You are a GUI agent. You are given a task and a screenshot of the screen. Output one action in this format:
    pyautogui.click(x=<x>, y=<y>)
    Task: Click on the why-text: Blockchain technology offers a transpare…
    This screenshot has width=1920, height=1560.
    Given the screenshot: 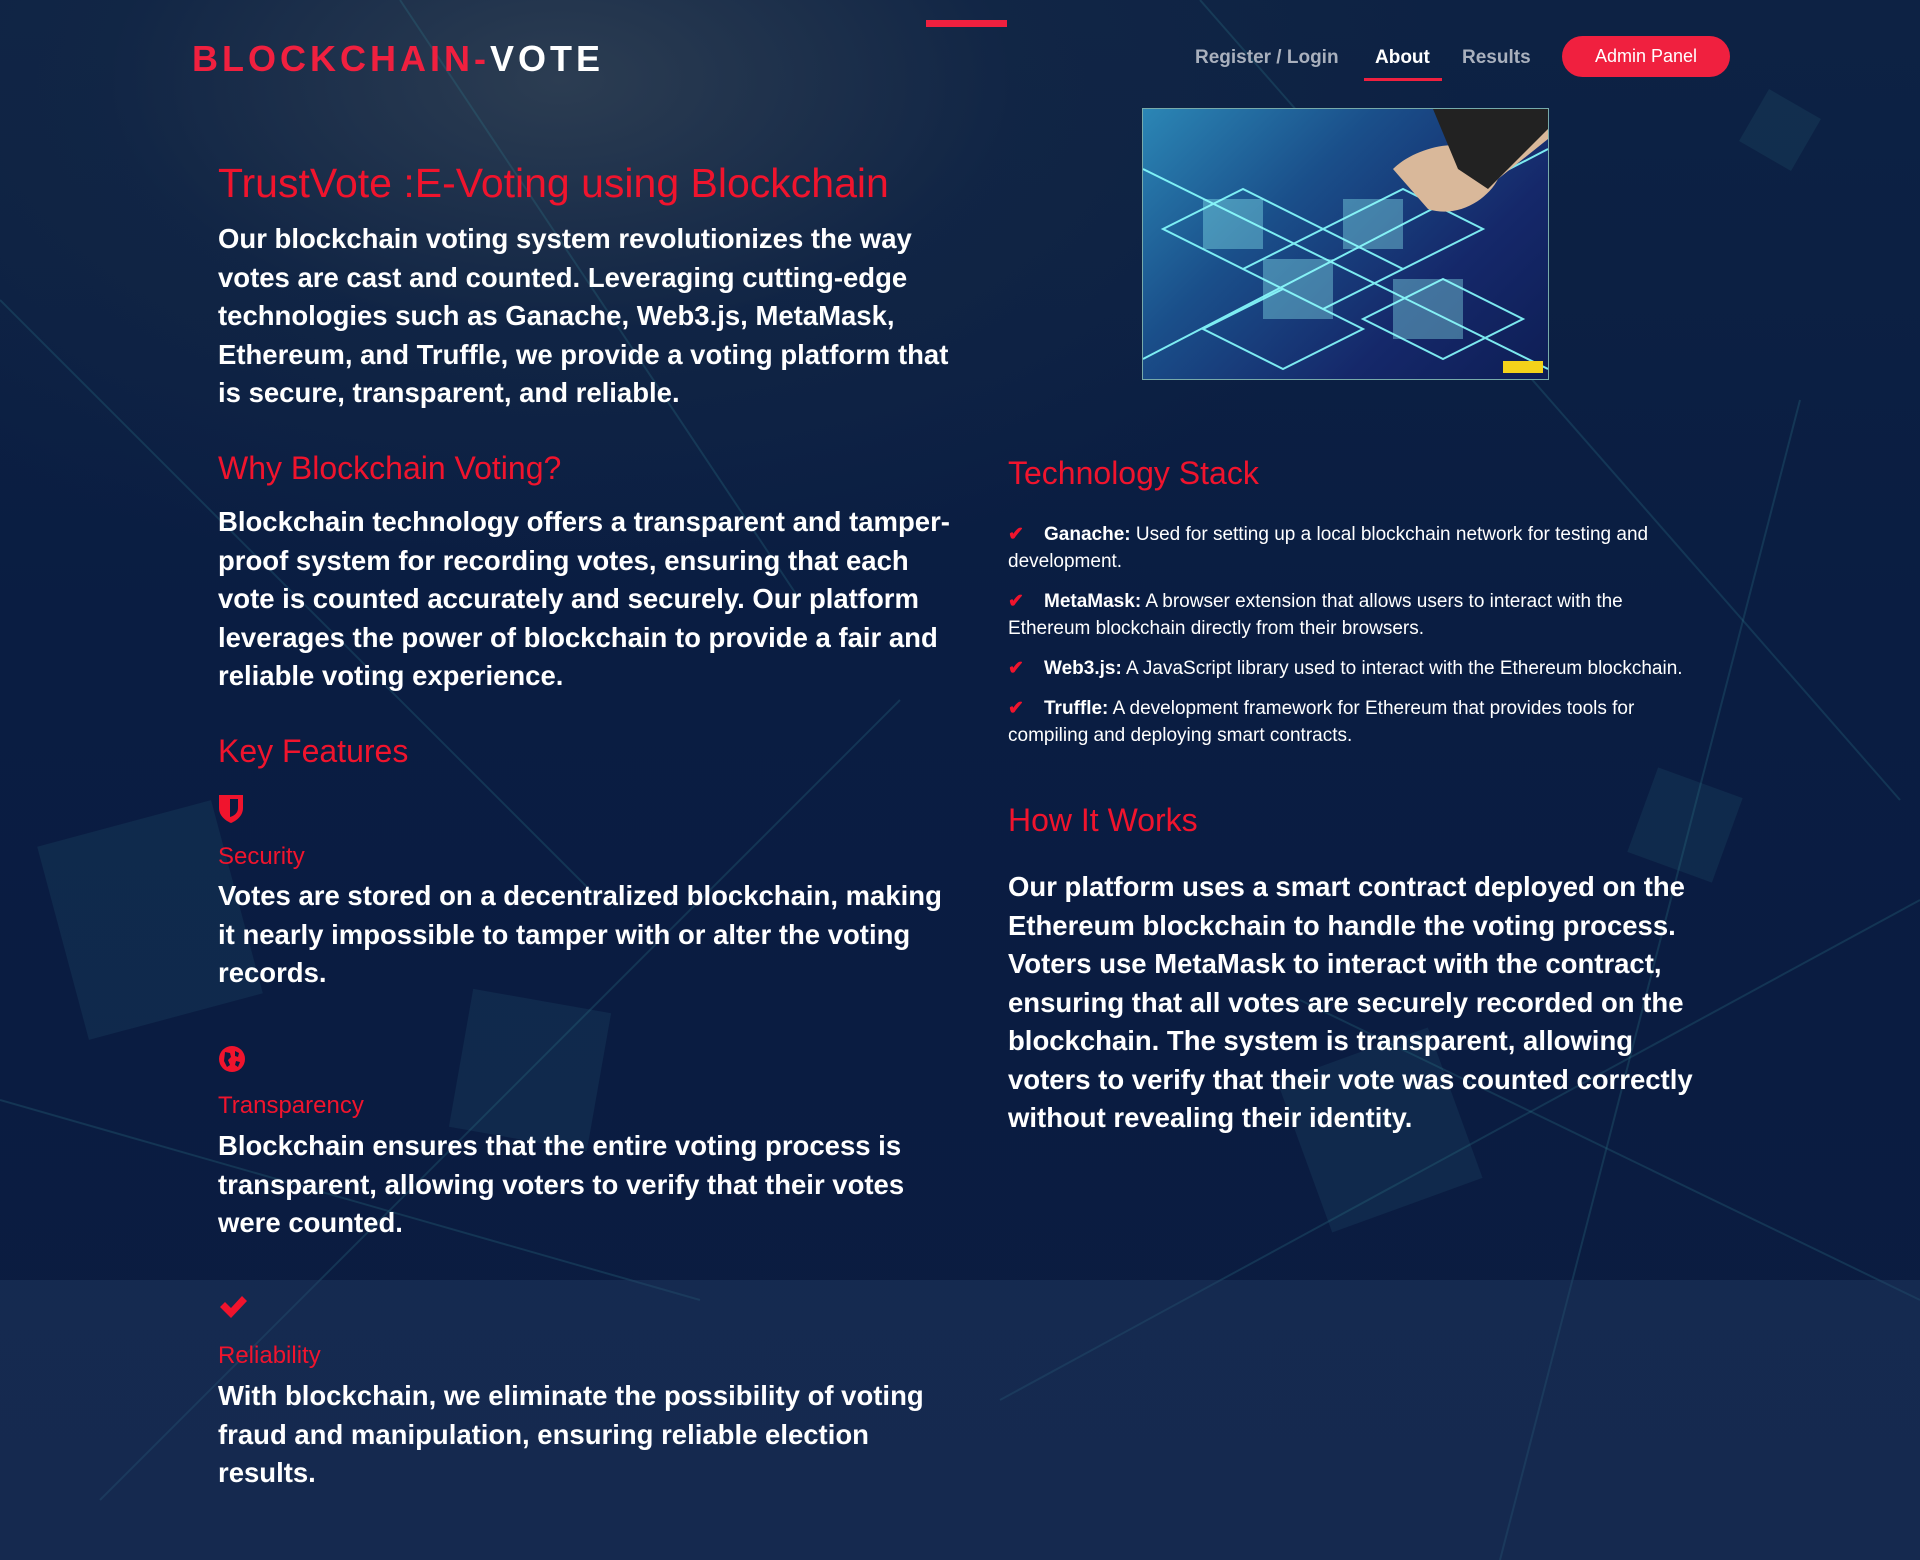 What is the action you would take?
    pyautogui.click(x=584, y=598)
    